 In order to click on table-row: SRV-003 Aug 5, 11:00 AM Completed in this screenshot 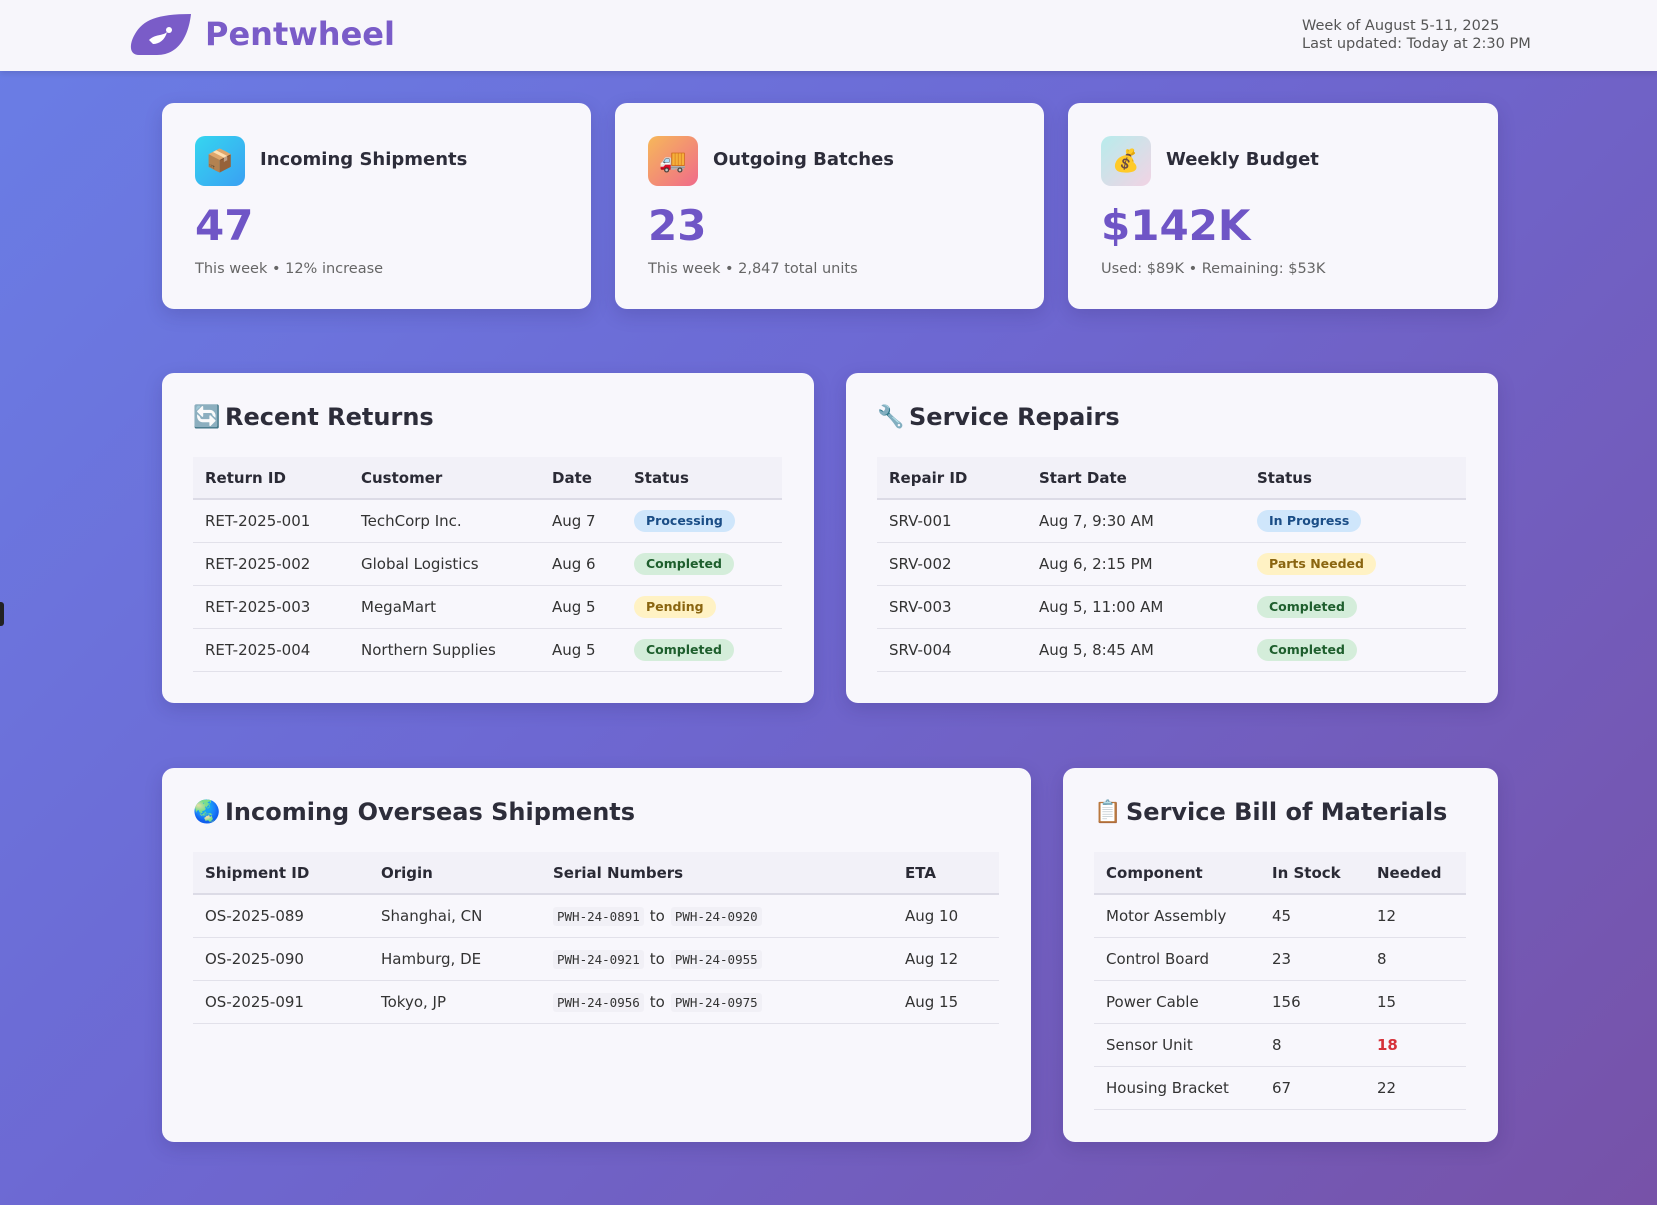, I will do `click(1171, 607)`.